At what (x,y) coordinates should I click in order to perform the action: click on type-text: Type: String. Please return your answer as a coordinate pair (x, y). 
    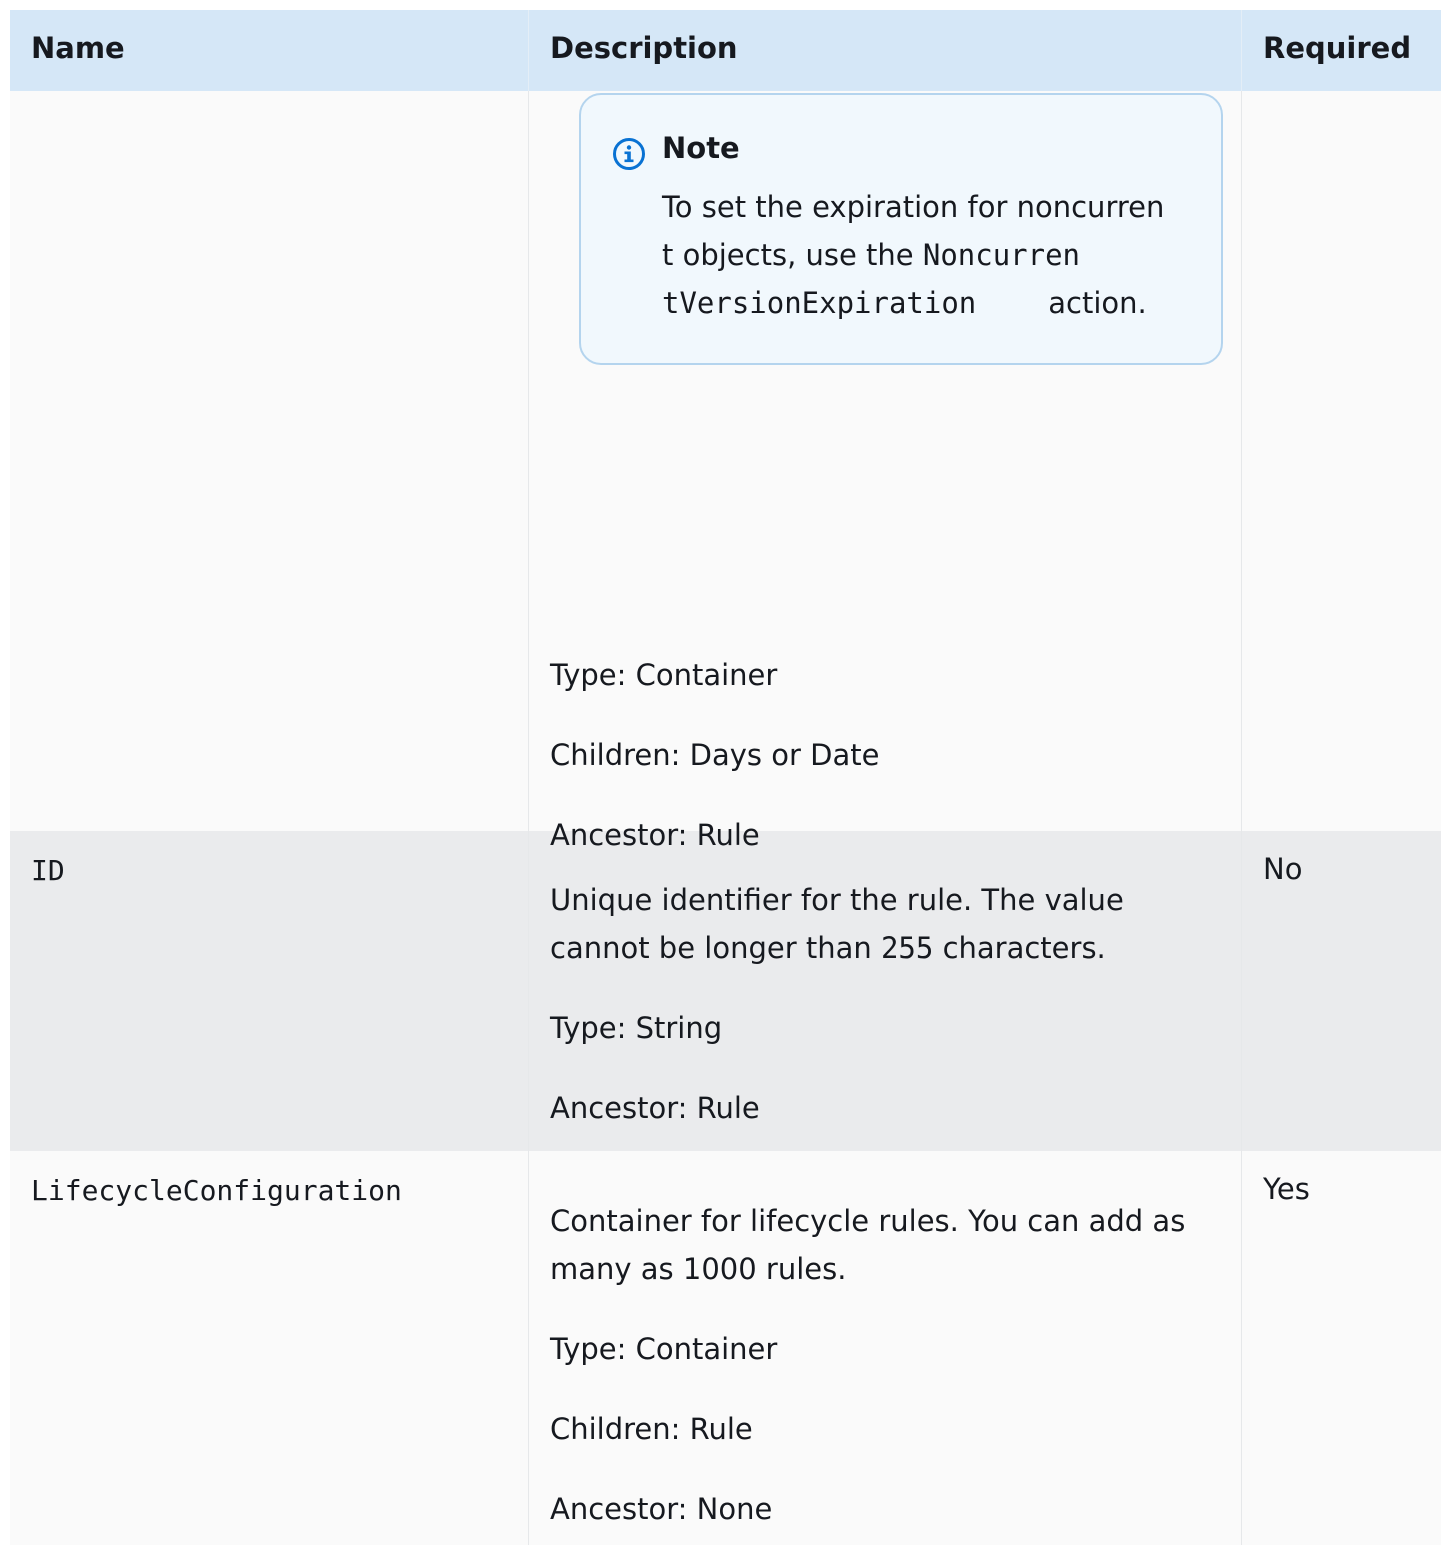
    Looking at the image, I should click on (636, 1028).